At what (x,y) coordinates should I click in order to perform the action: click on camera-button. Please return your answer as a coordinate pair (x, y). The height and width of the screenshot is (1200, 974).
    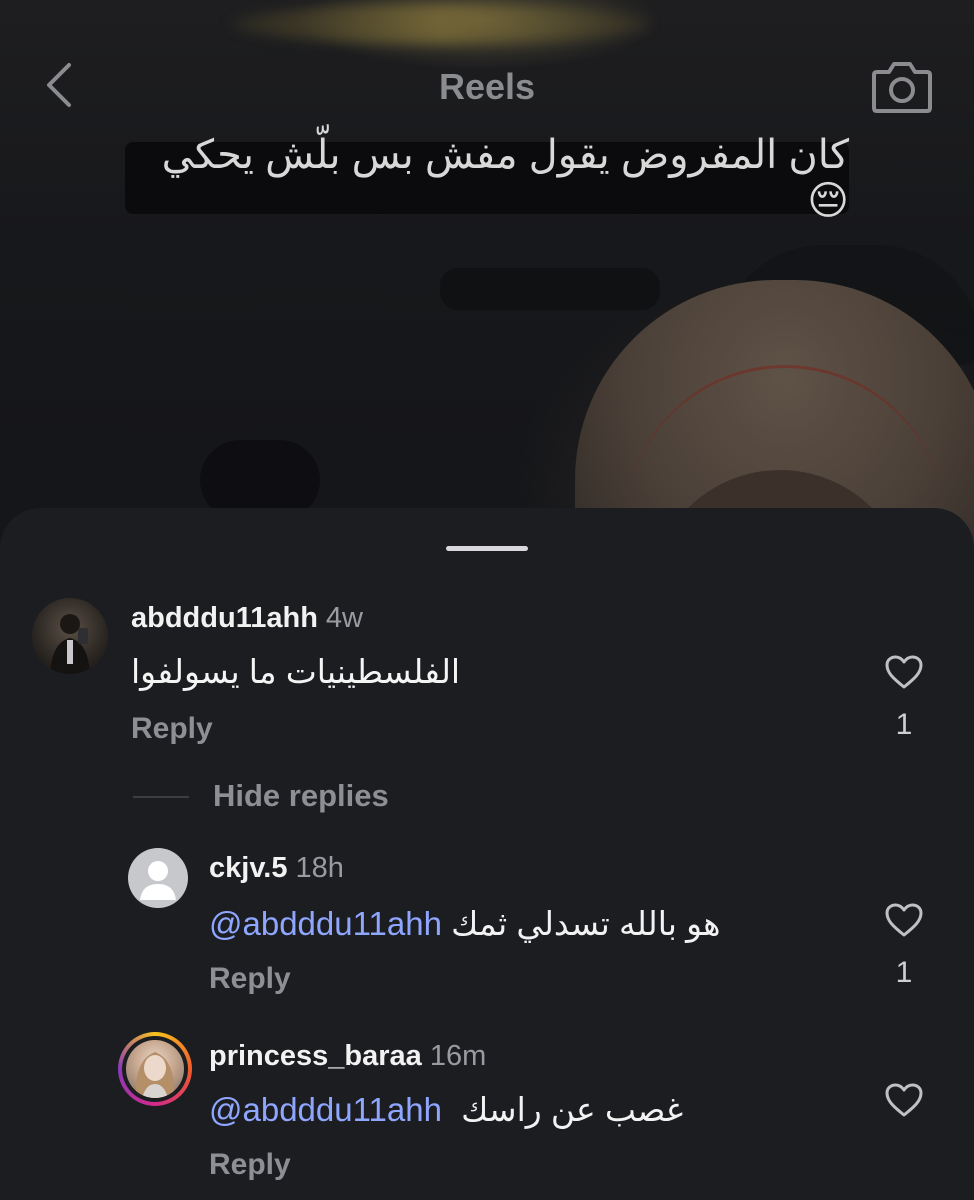
    Looking at the image, I should click on (902, 86).